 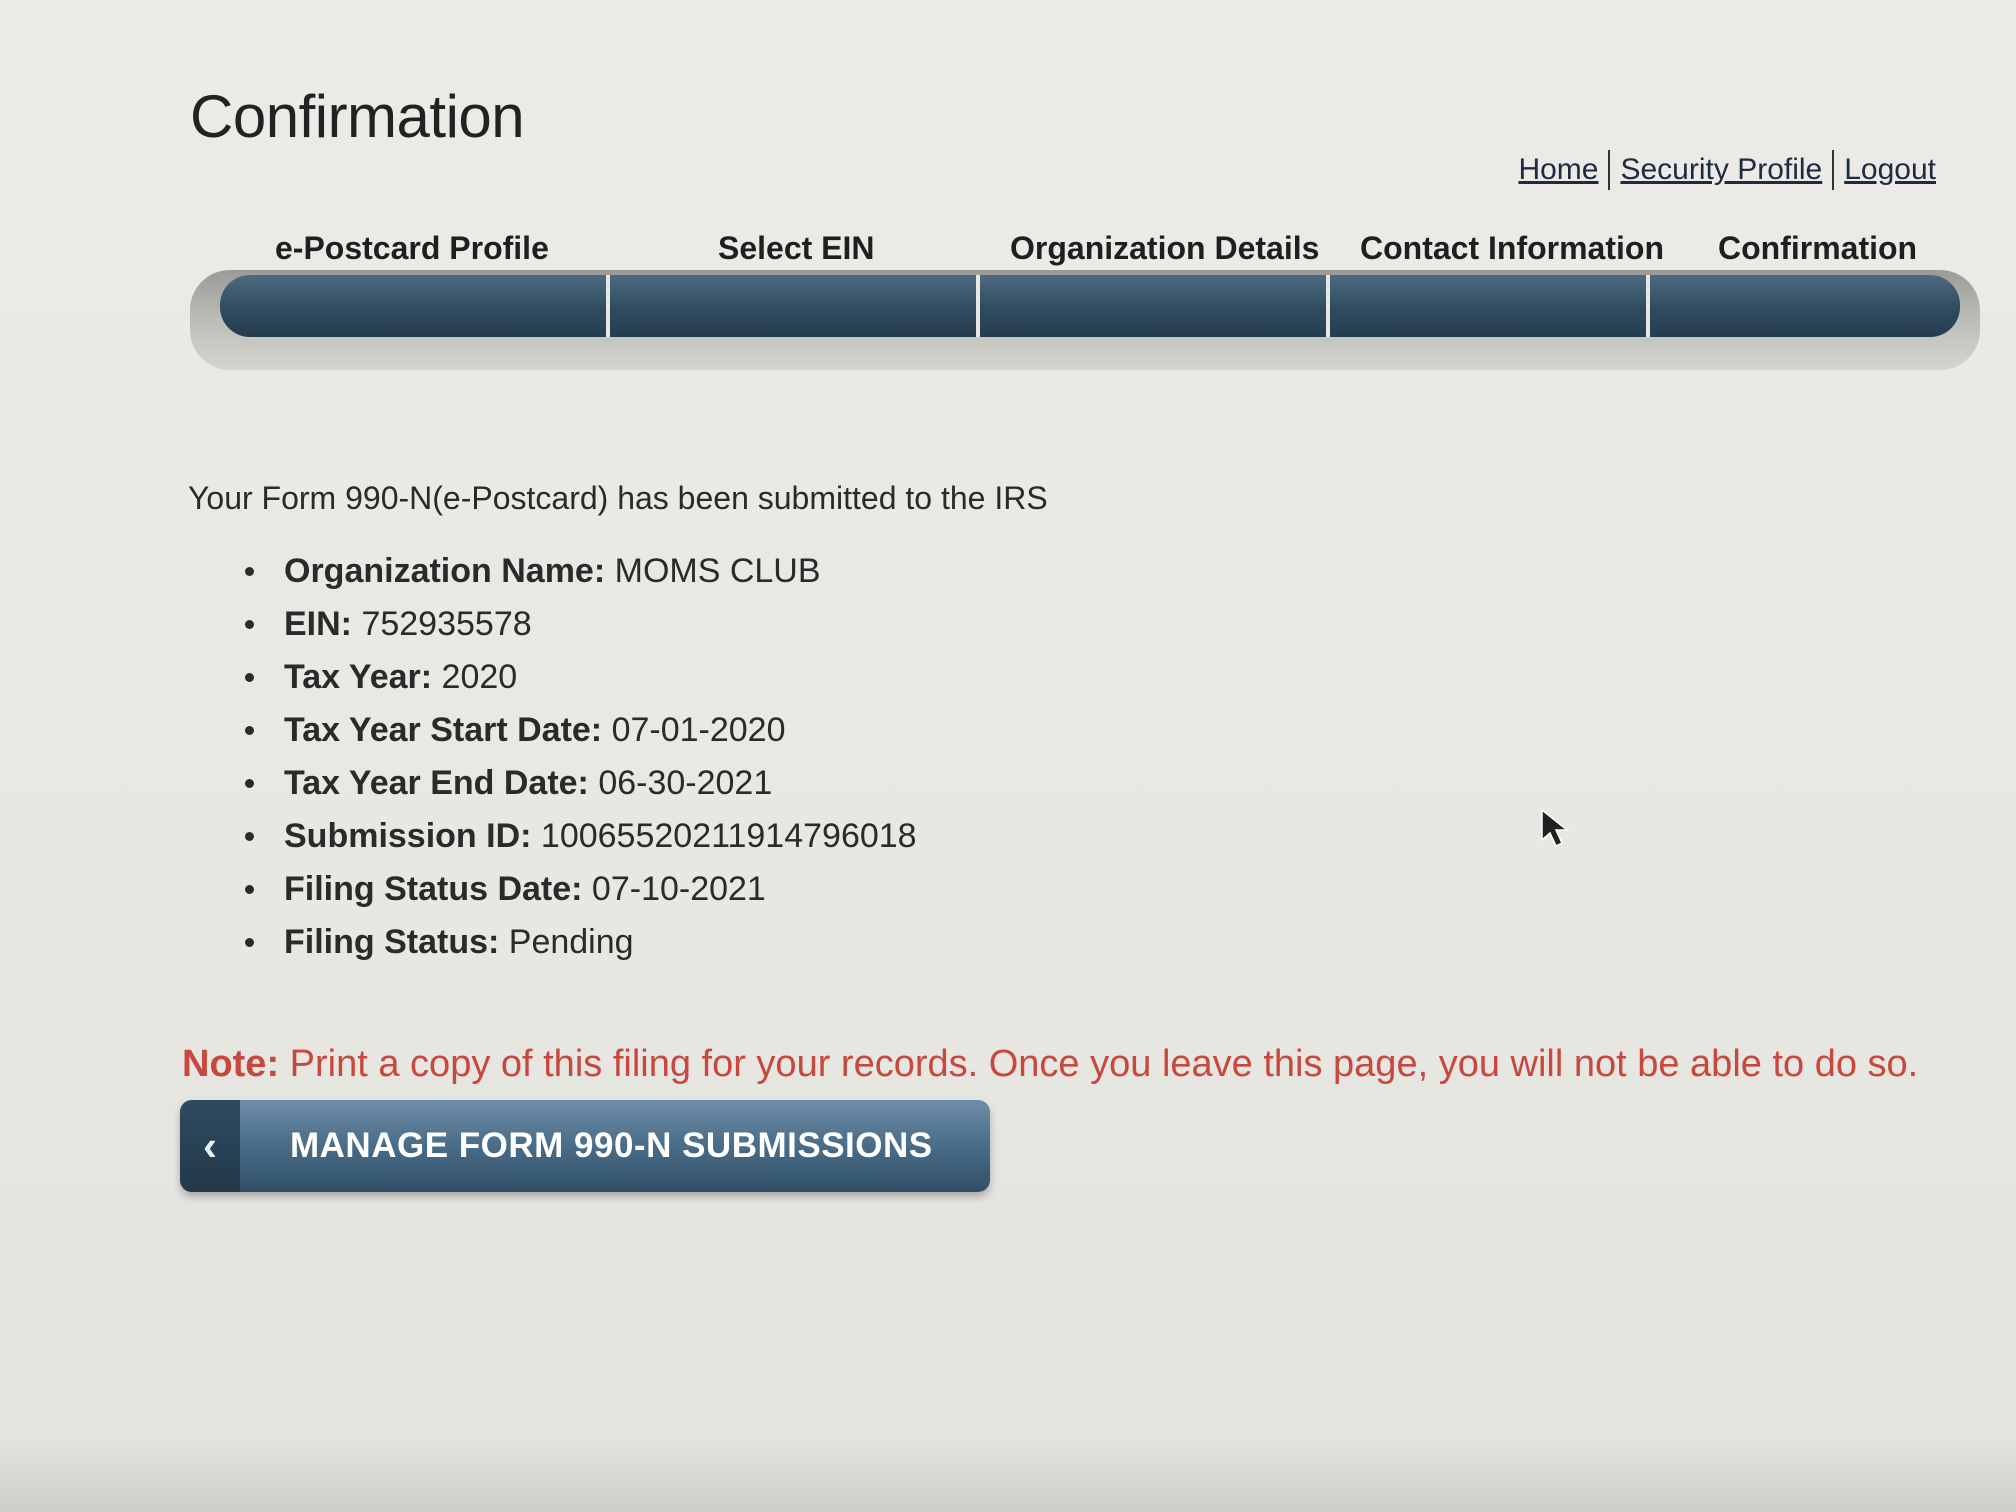 I want to click on list-item-filing-status-date: Filing Status Date: 07-10-2021, so click(x=578, y=889).